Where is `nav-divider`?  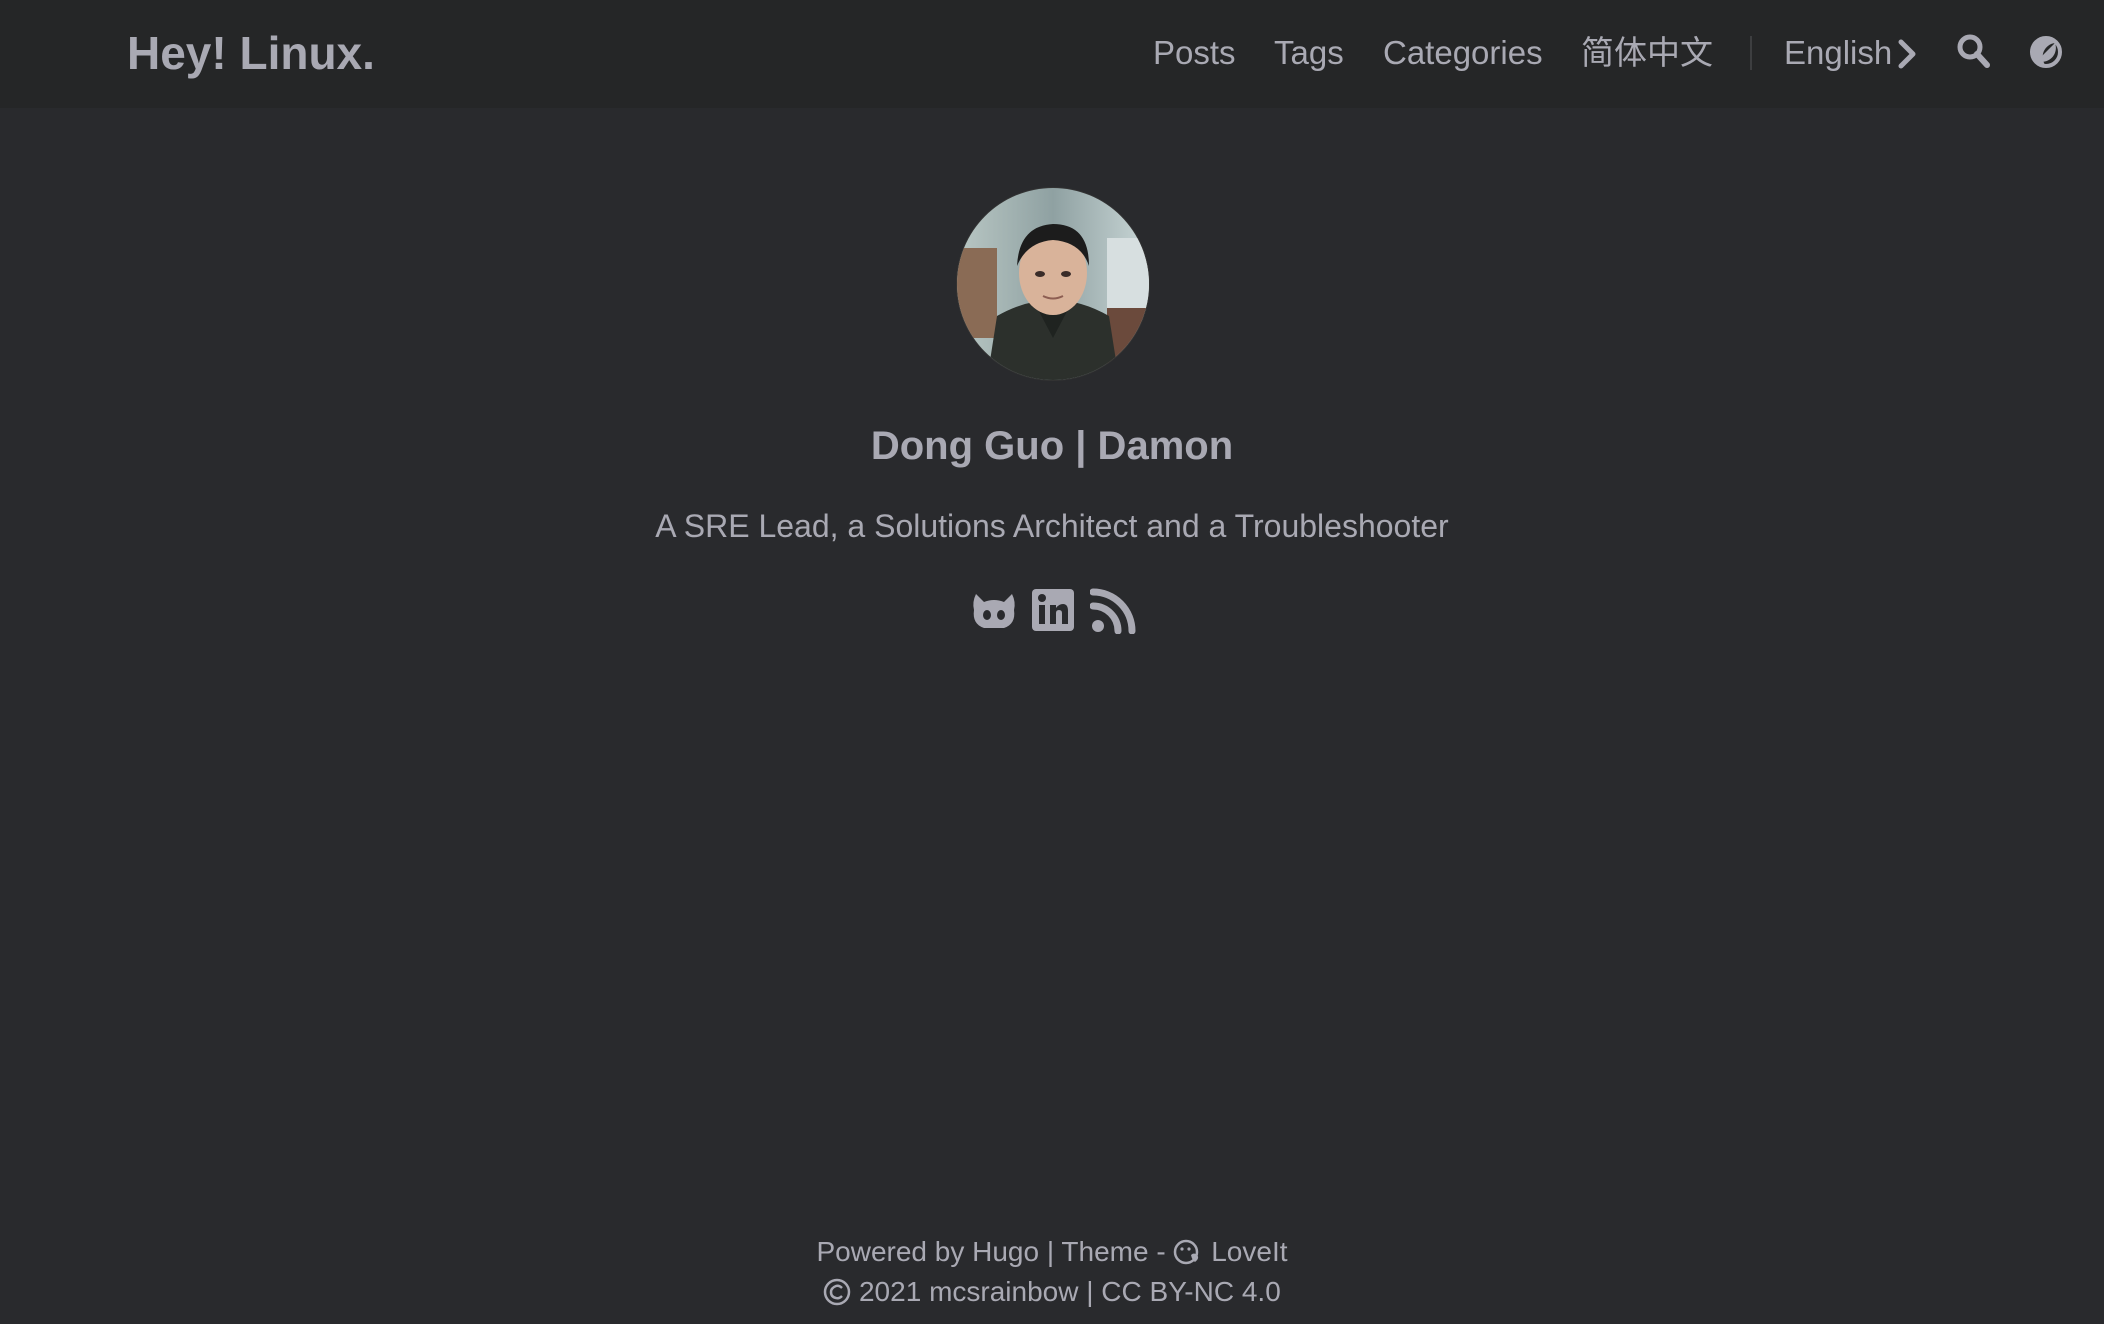
nav-divider is located at coordinates (1751, 53).